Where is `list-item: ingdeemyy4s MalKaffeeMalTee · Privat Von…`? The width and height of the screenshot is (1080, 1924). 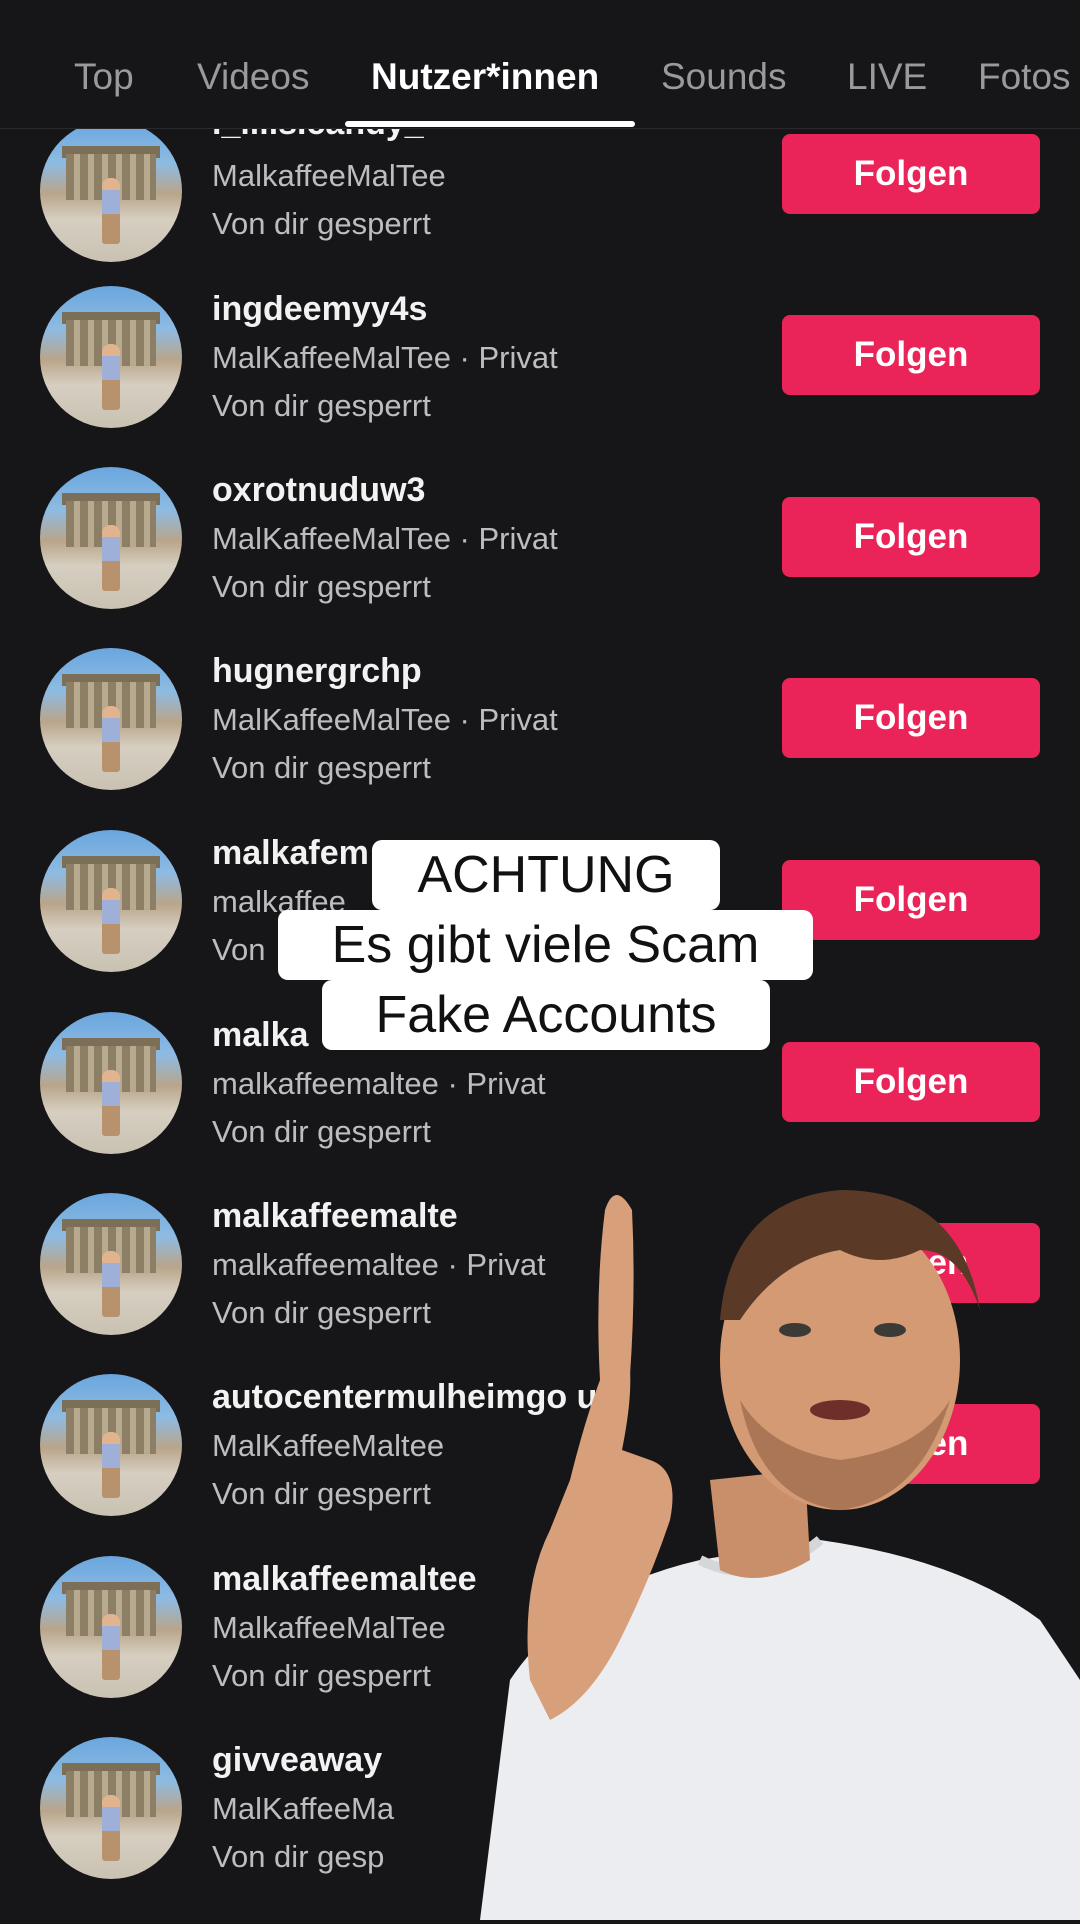 list-item: ingdeemyy4s MalKaffeeMalTee · Privat Von… is located at coordinates (540, 379).